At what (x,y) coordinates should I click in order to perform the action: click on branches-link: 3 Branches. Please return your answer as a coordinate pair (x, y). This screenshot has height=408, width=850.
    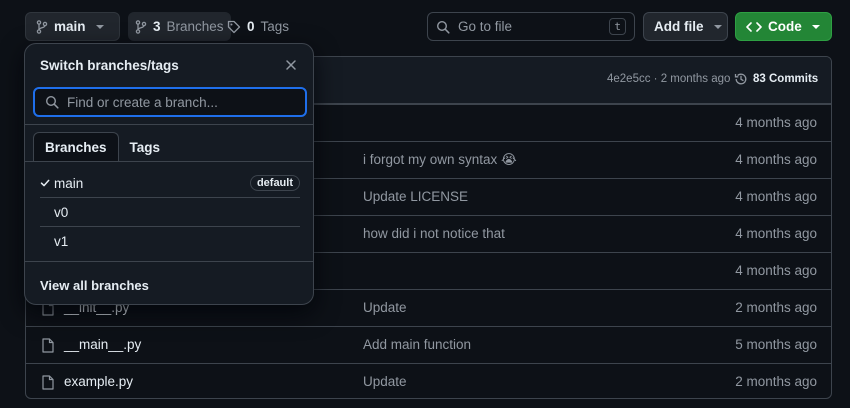
    Looking at the image, I should click on (179, 26).